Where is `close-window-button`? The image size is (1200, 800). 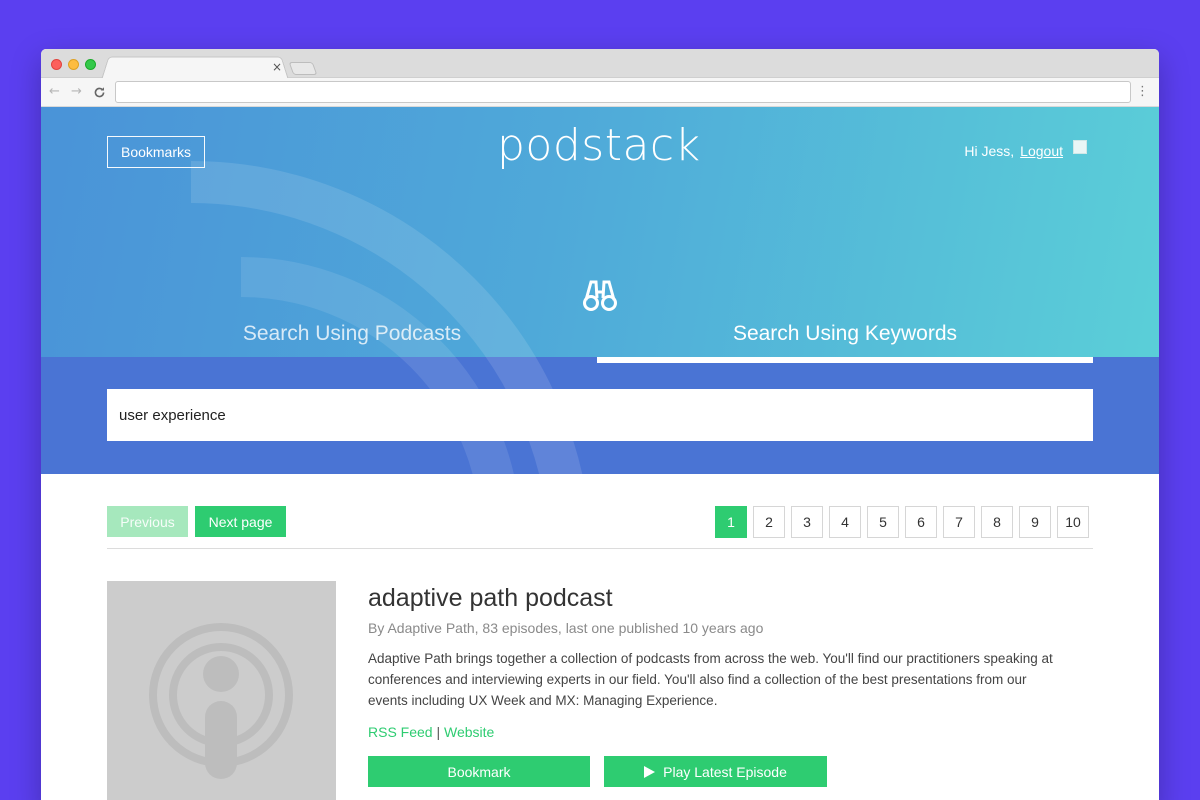 close-window-button is located at coordinates (56, 64).